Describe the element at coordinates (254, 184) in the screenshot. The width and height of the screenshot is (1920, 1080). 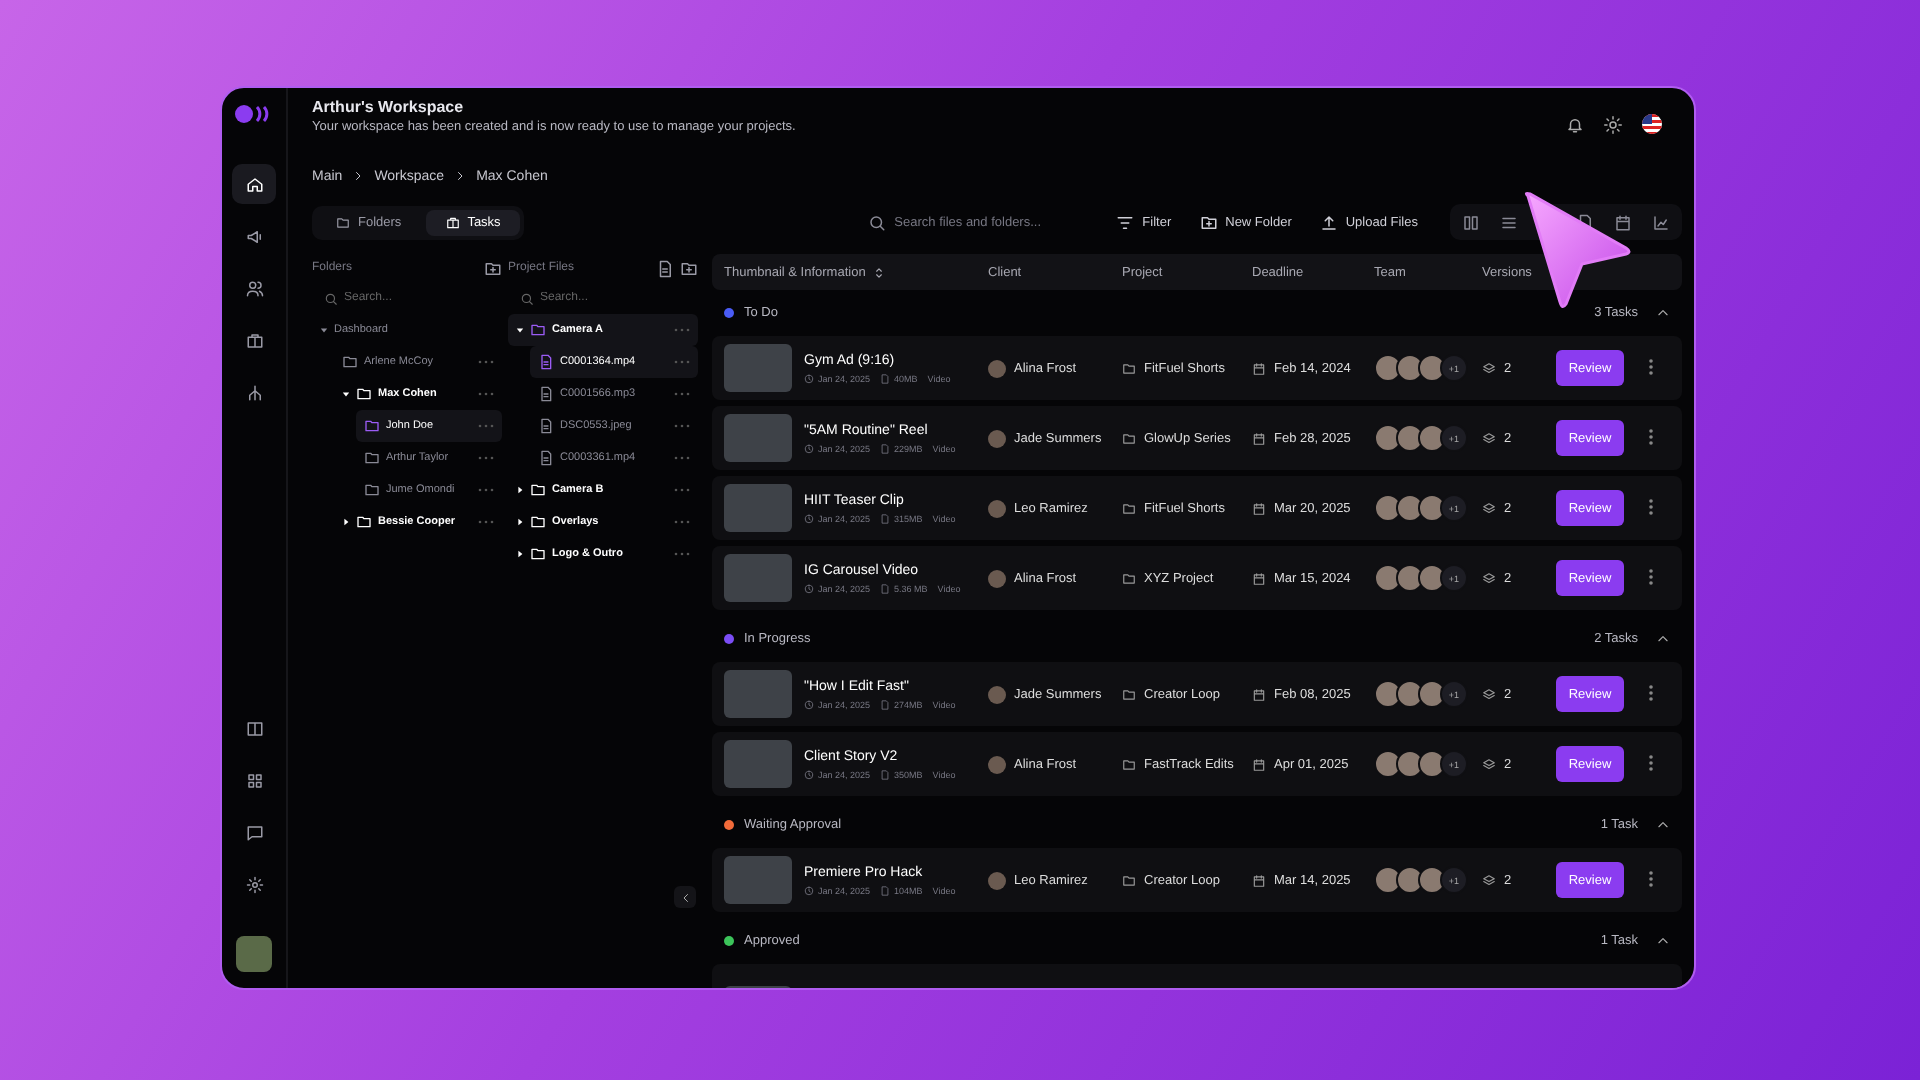
I see `home-nav-button` at that location.